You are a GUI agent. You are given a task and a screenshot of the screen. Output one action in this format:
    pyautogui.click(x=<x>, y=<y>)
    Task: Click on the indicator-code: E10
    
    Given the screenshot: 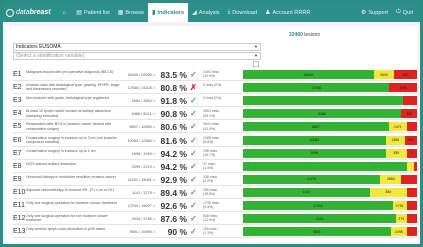 What is the action you would take?
    pyautogui.click(x=19, y=192)
    